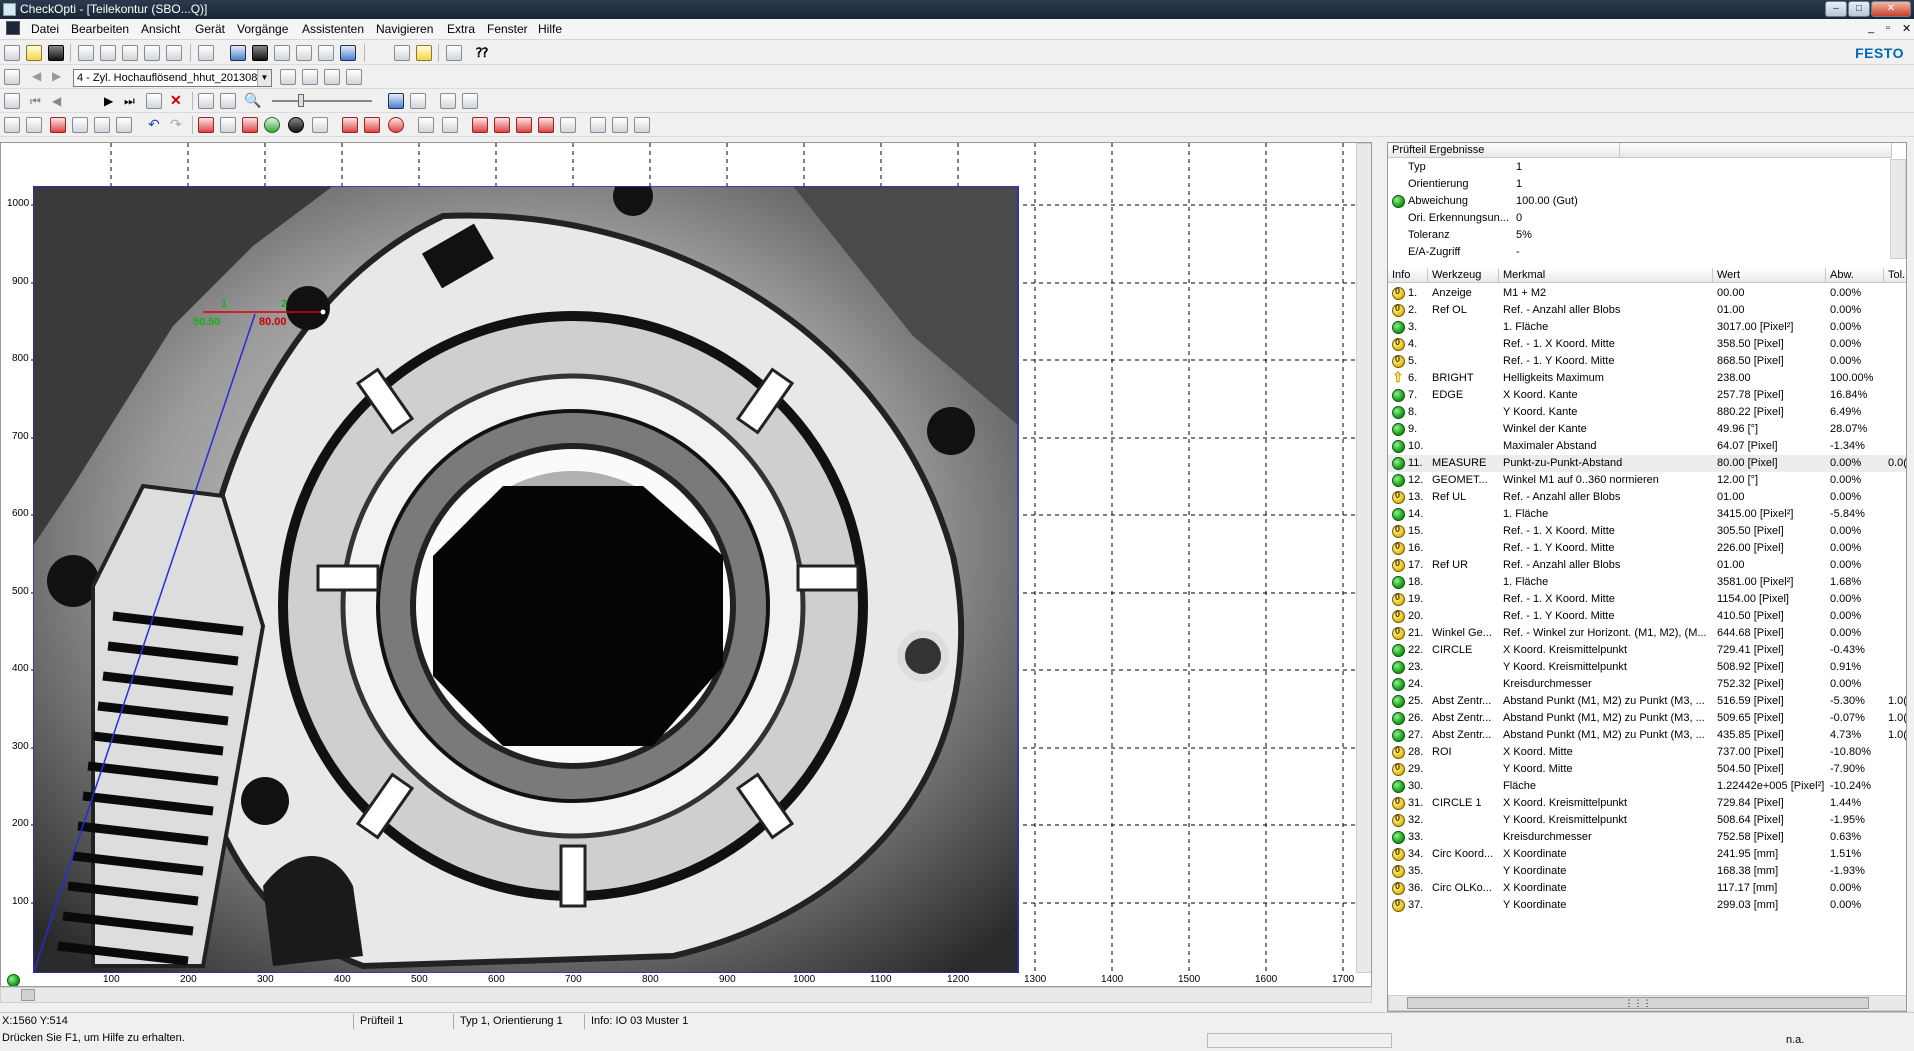  What do you see at coordinates (1647, 786) in the screenshot?
I see `table-row: 30. Fläche 1.22442e+005 [Pixel²] -10.24%` at bounding box center [1647, 786].